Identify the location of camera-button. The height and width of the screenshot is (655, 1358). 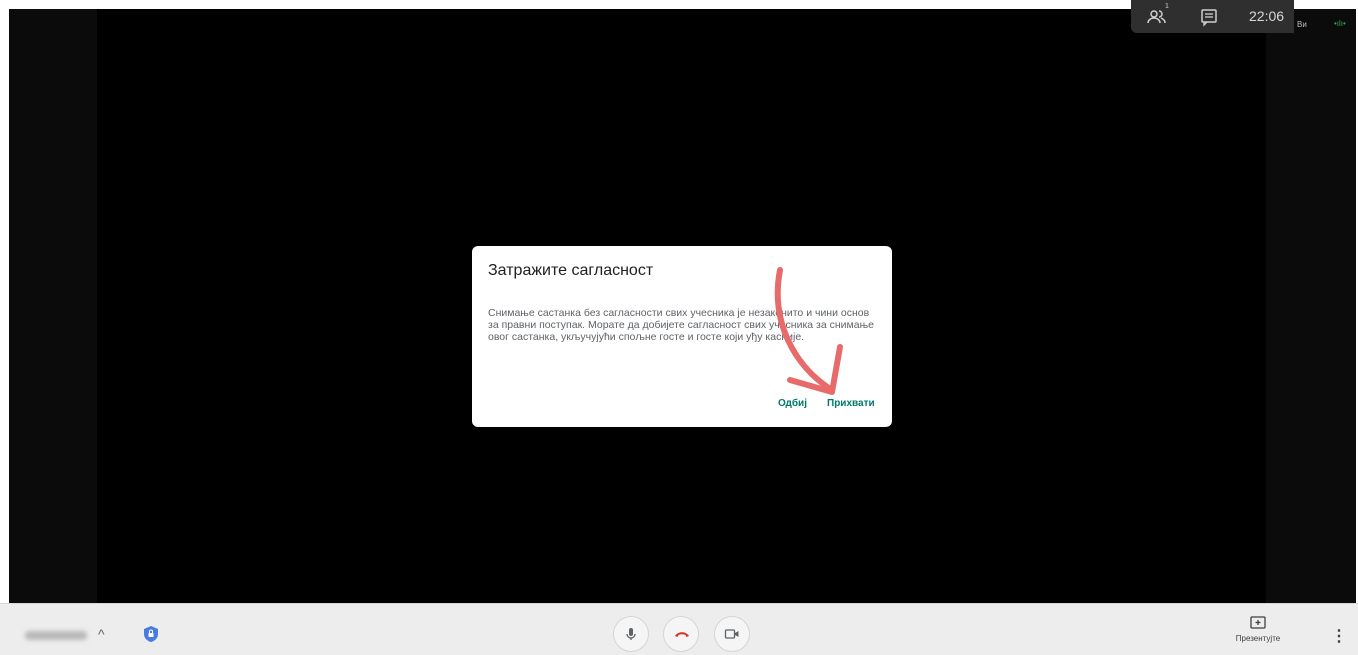
(732, 634).